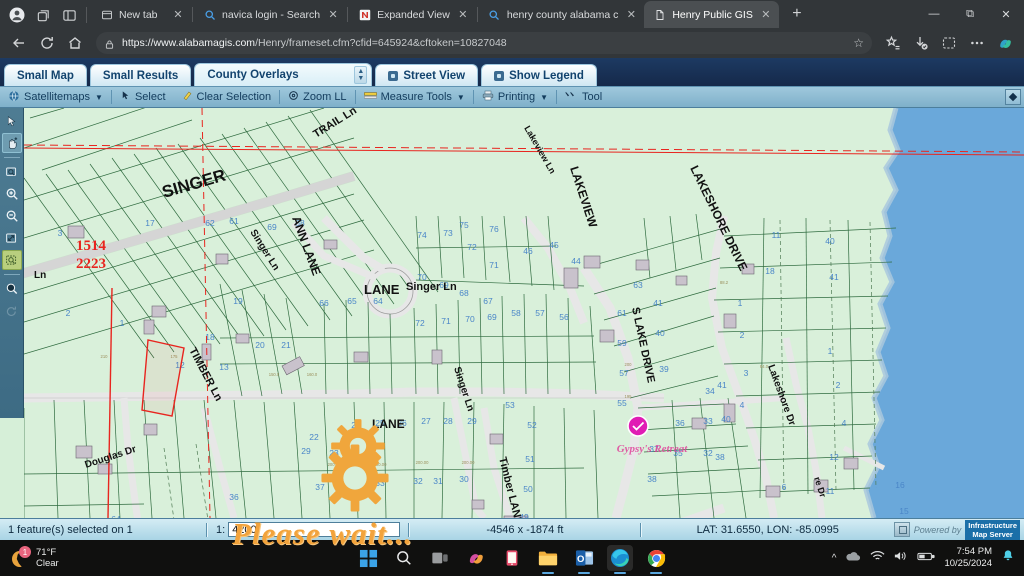 Image resolution: width=1024 pixels, height=576 pixels. I want to click on browser-tab-henry-public-gis: Henry Public GIS ✕, so click(711, 14).